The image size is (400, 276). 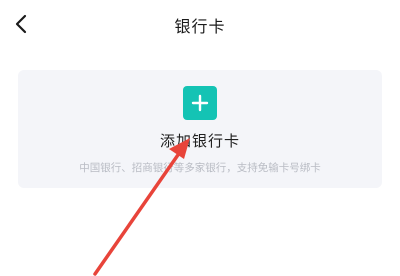 I want to click on plus-button, so click(x=200, y=103).